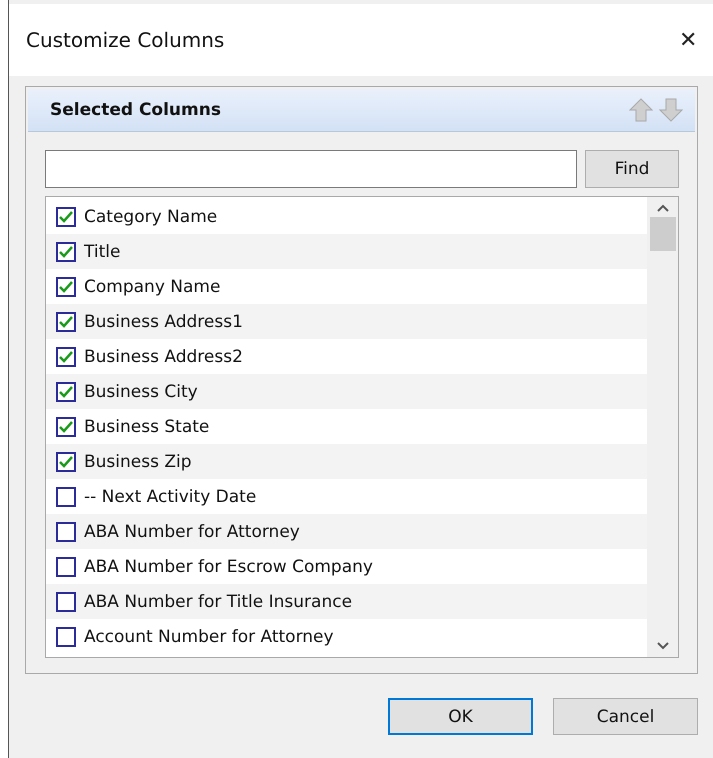  I want to click on find-button: Find, so click(632, 169).